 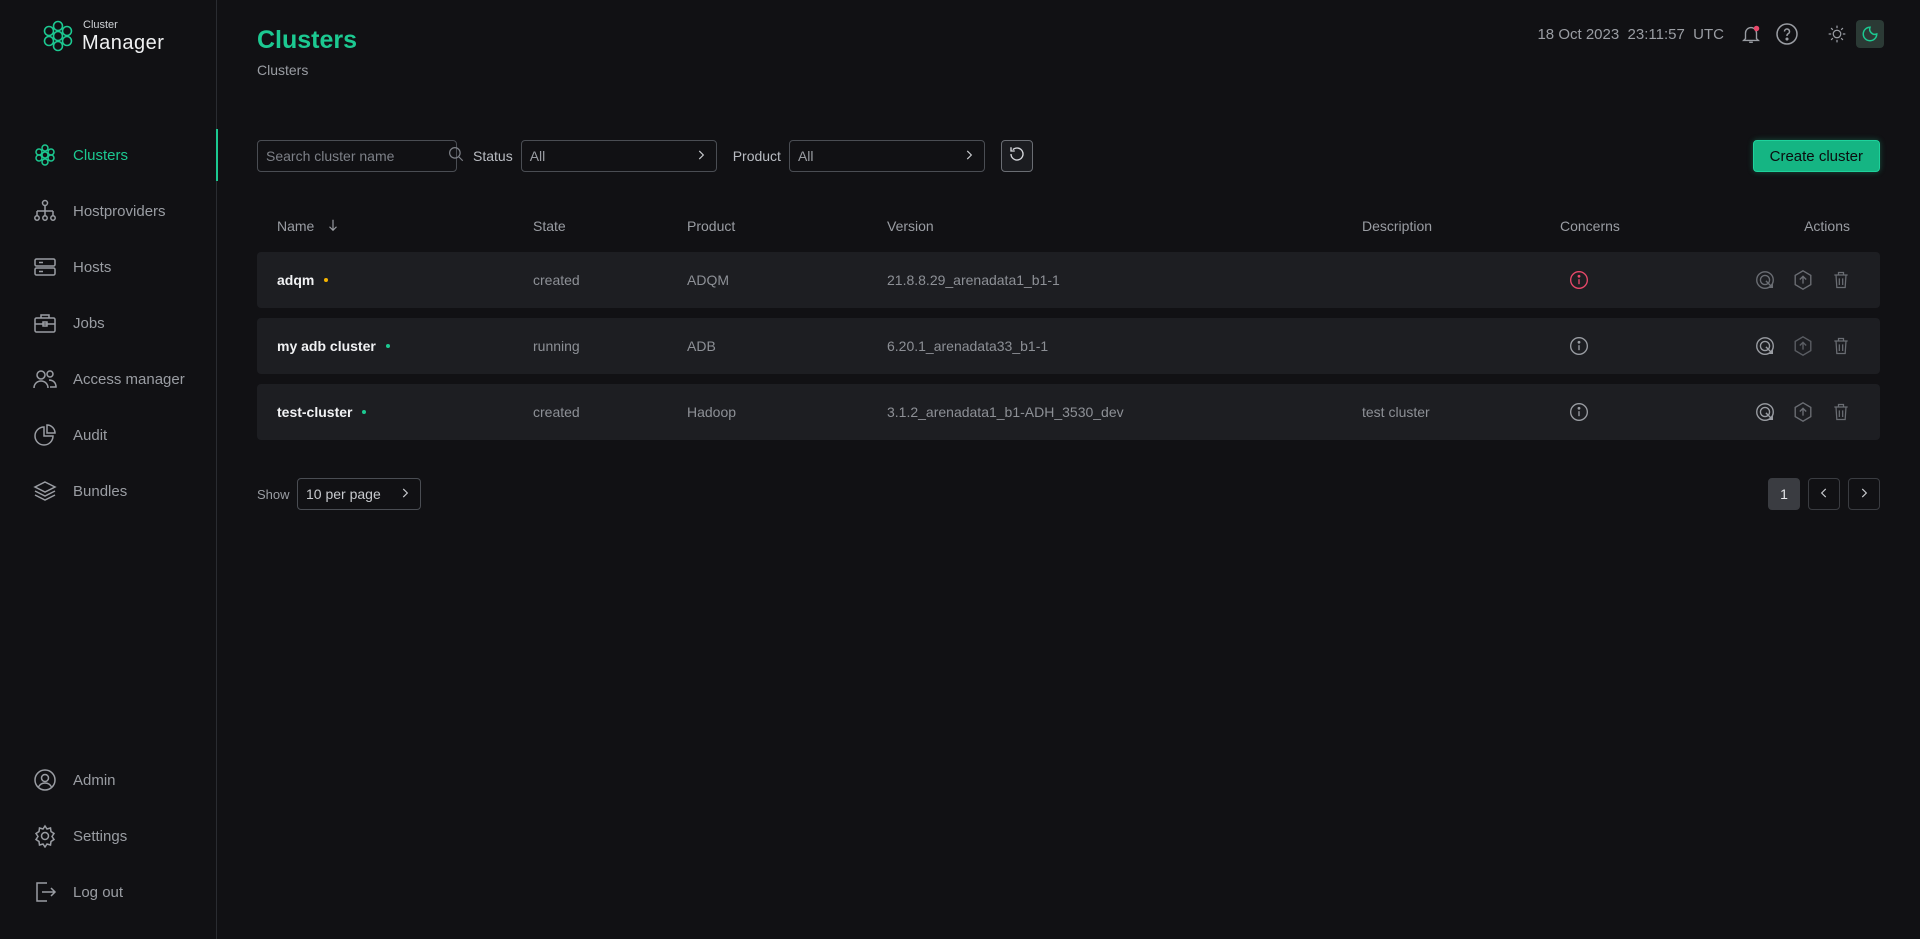 I want to click on sidebar-item-label: Admin, so click(x=94, y=780).